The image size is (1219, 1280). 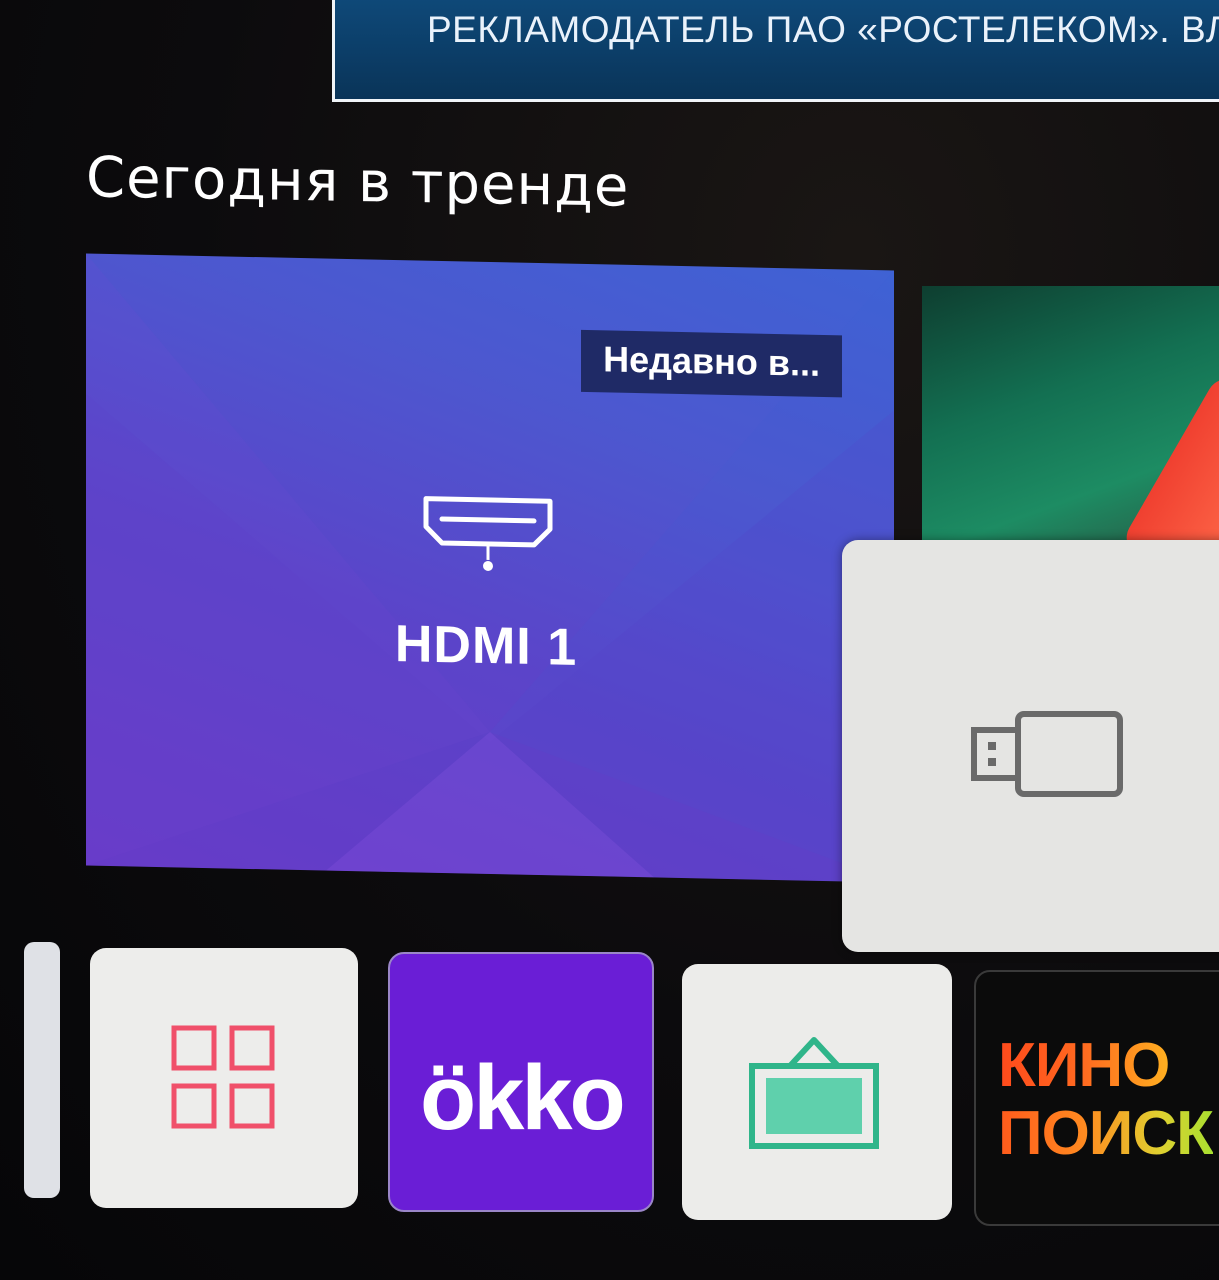 What do you see at coordinates (823, 29) in the screenshot?
I see `ad-banner-text: РЕКЛАМОДАТЕЛЬ ПАО «РОСТЕЛЕКОМ». ВЛ` at bounding box center [823, 29].